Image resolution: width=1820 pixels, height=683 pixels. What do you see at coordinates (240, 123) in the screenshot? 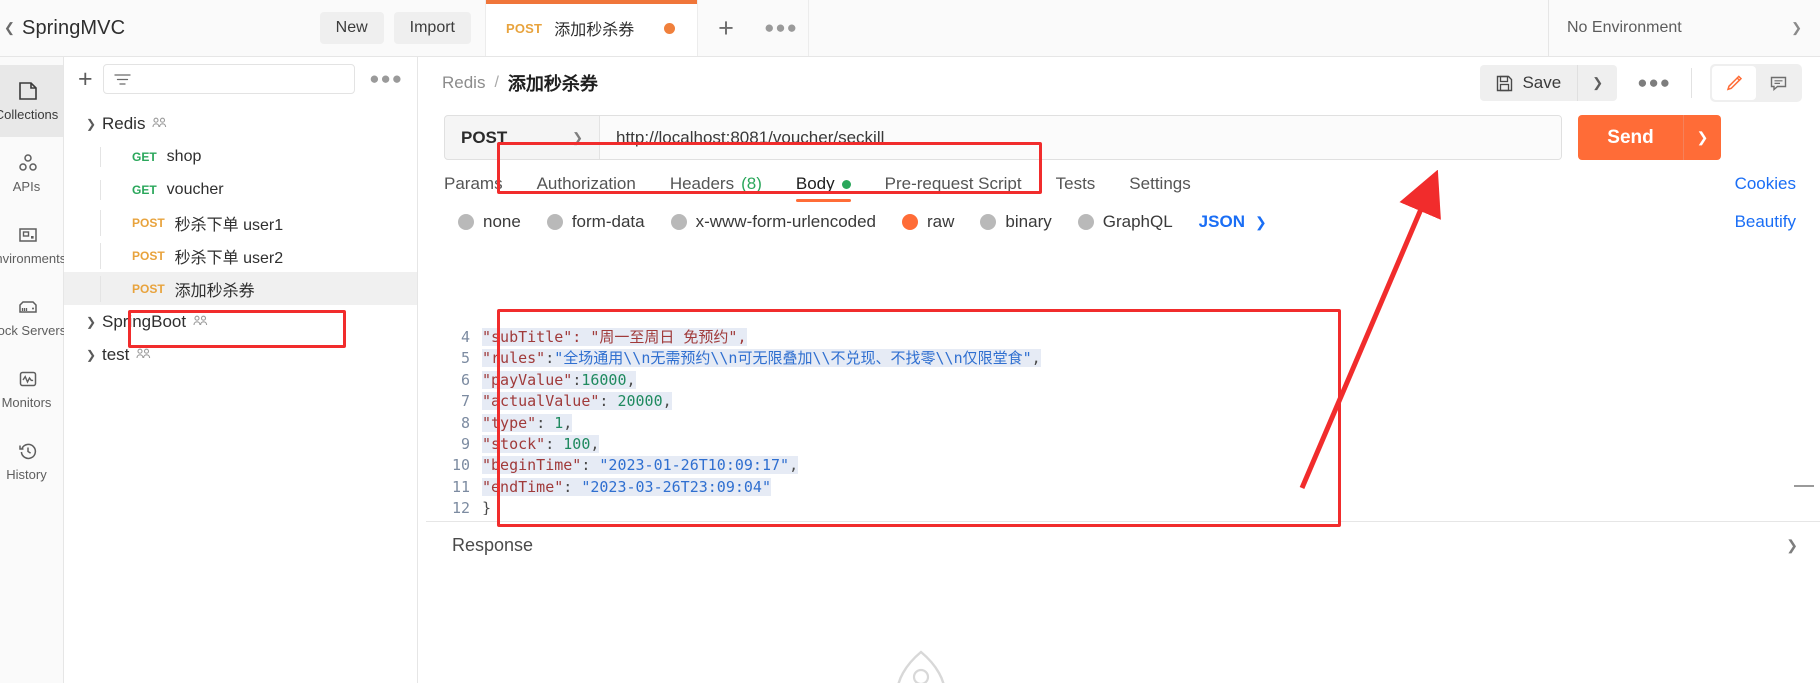
I see `collection-row-redis: ❯ Redis` at bounding box center [240, 123].